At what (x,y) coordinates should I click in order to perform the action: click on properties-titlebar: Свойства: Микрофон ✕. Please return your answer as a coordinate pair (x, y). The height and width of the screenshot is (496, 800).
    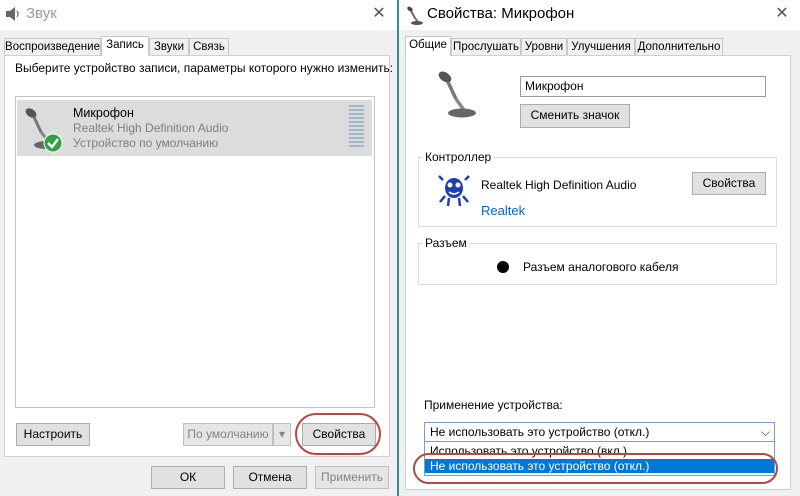
    Looking at the image, I should click on (599, 15).